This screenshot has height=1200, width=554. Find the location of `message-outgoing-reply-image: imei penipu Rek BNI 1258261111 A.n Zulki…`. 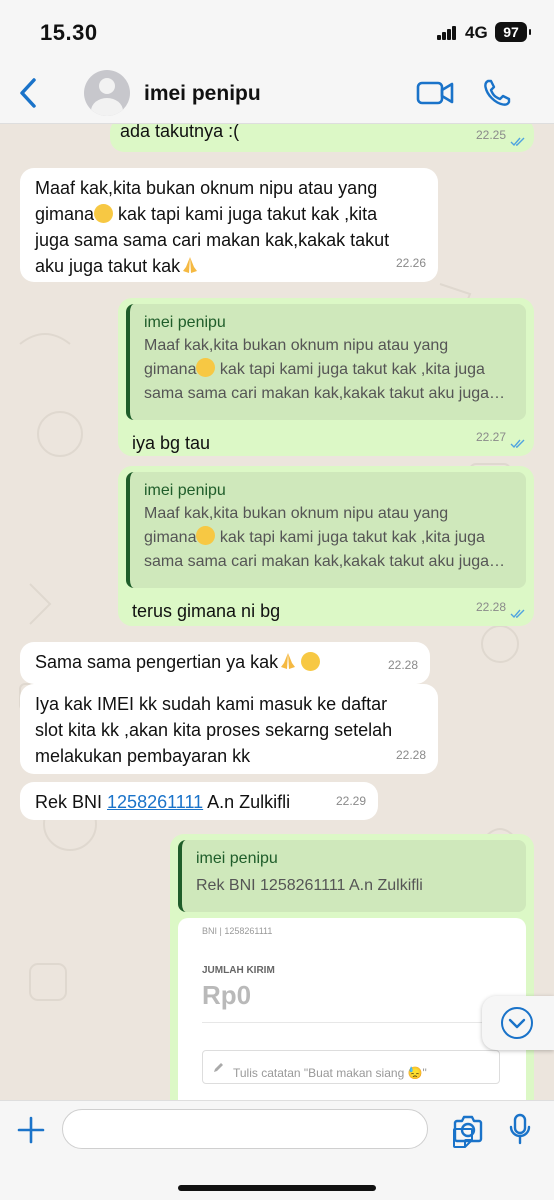

message-outgoing-reply-image: imei penipu Rek BNI 1258261111 A.n Zulki… is located at coordinates (352, 967).